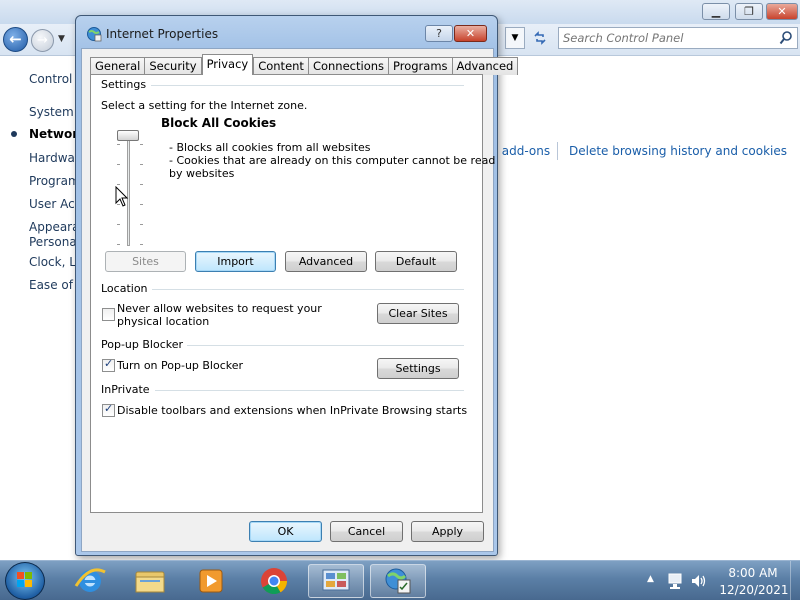 Image resolution: width=800 pixels, height=602 pixels. I want to click on import-button: Import, so click(235, 261).